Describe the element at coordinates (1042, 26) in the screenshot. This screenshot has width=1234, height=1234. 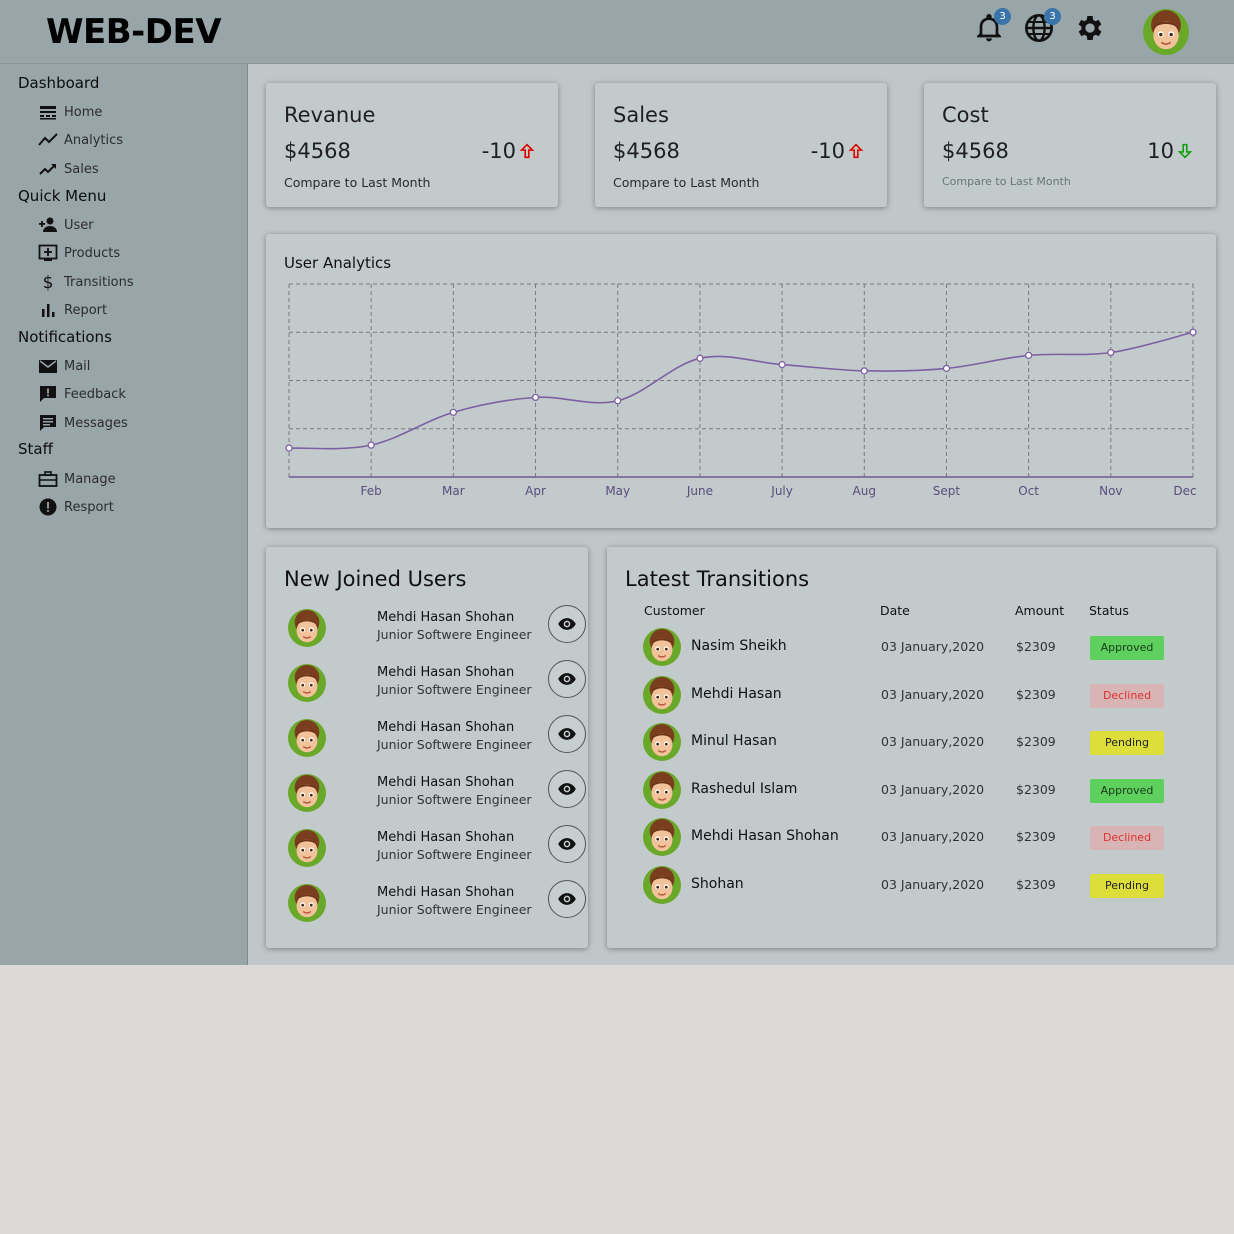
I see `language-button: 3` at that location.